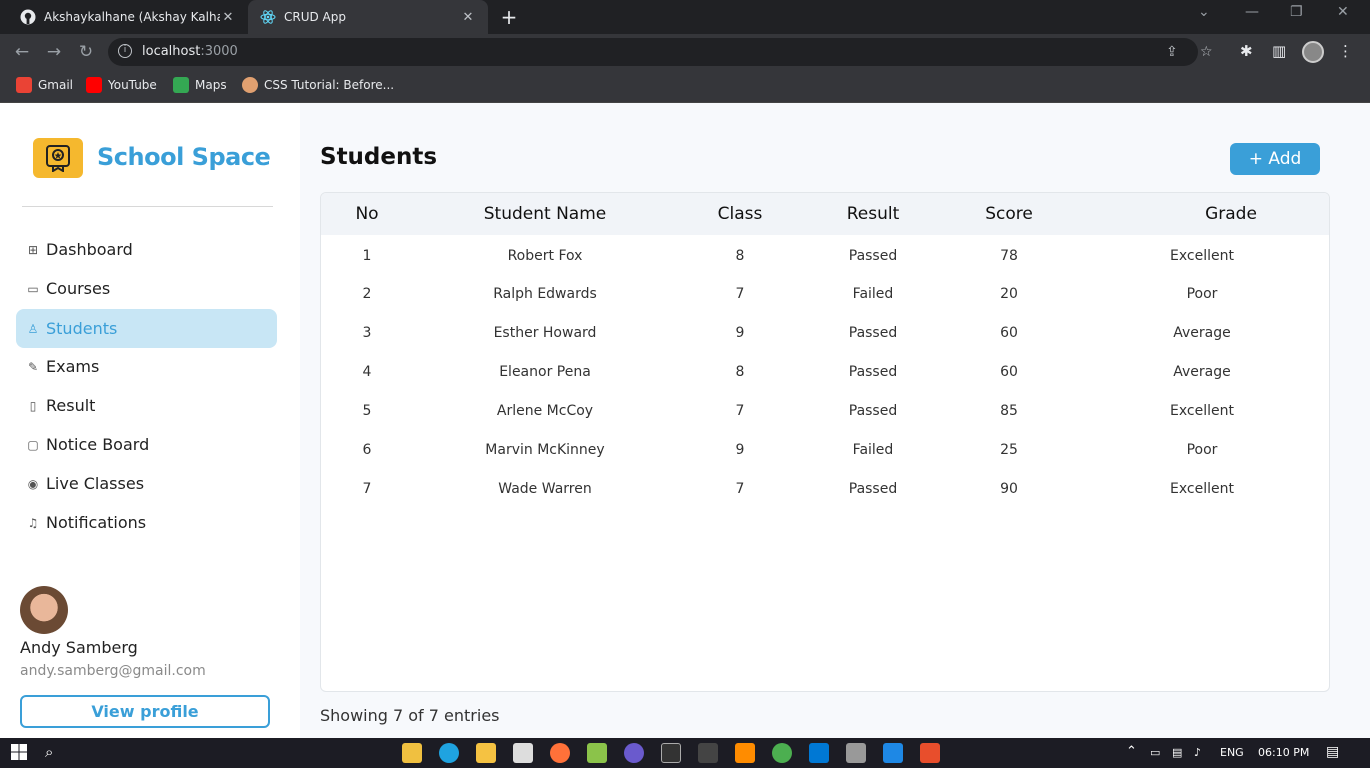  What do you see at coordinates (145, 711) in the screenshot?
I see `view-profile-button: View profile` at bounding box center [145, 711].